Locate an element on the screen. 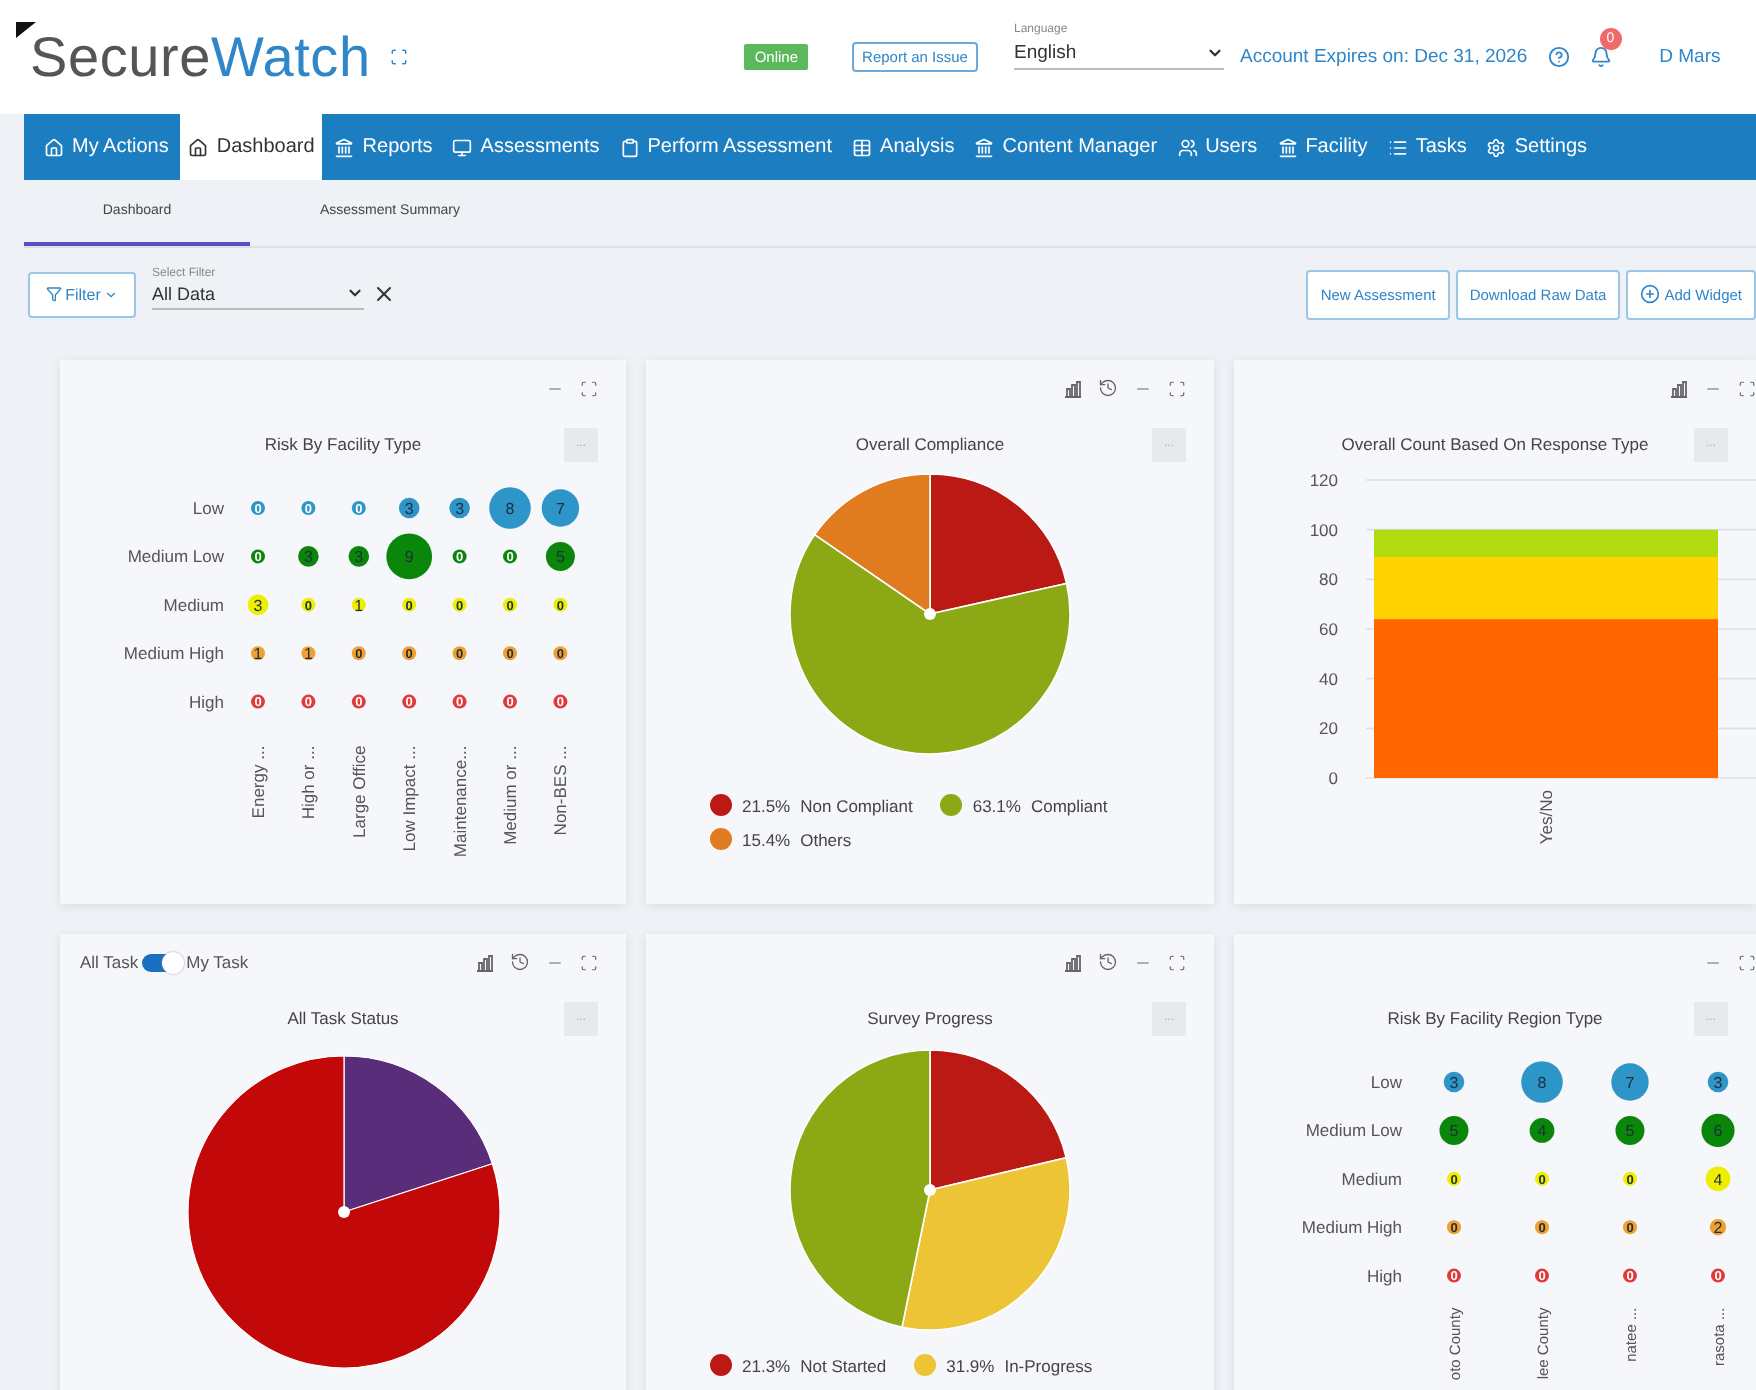 The height and width of the screenshot is (1390, 1756). language-select: English is located at coordinates (1118, 53).